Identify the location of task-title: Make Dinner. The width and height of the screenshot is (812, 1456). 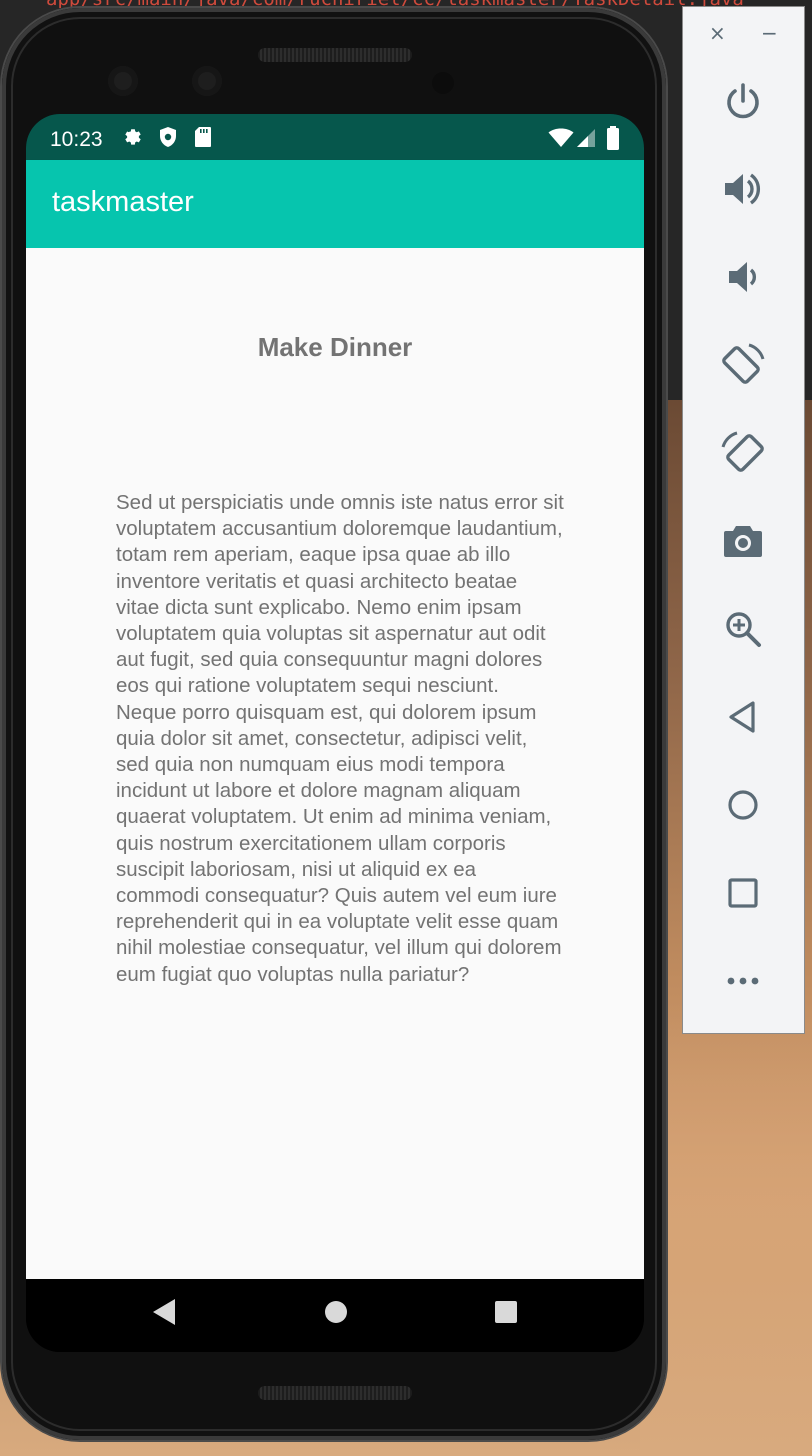
(335, 347).